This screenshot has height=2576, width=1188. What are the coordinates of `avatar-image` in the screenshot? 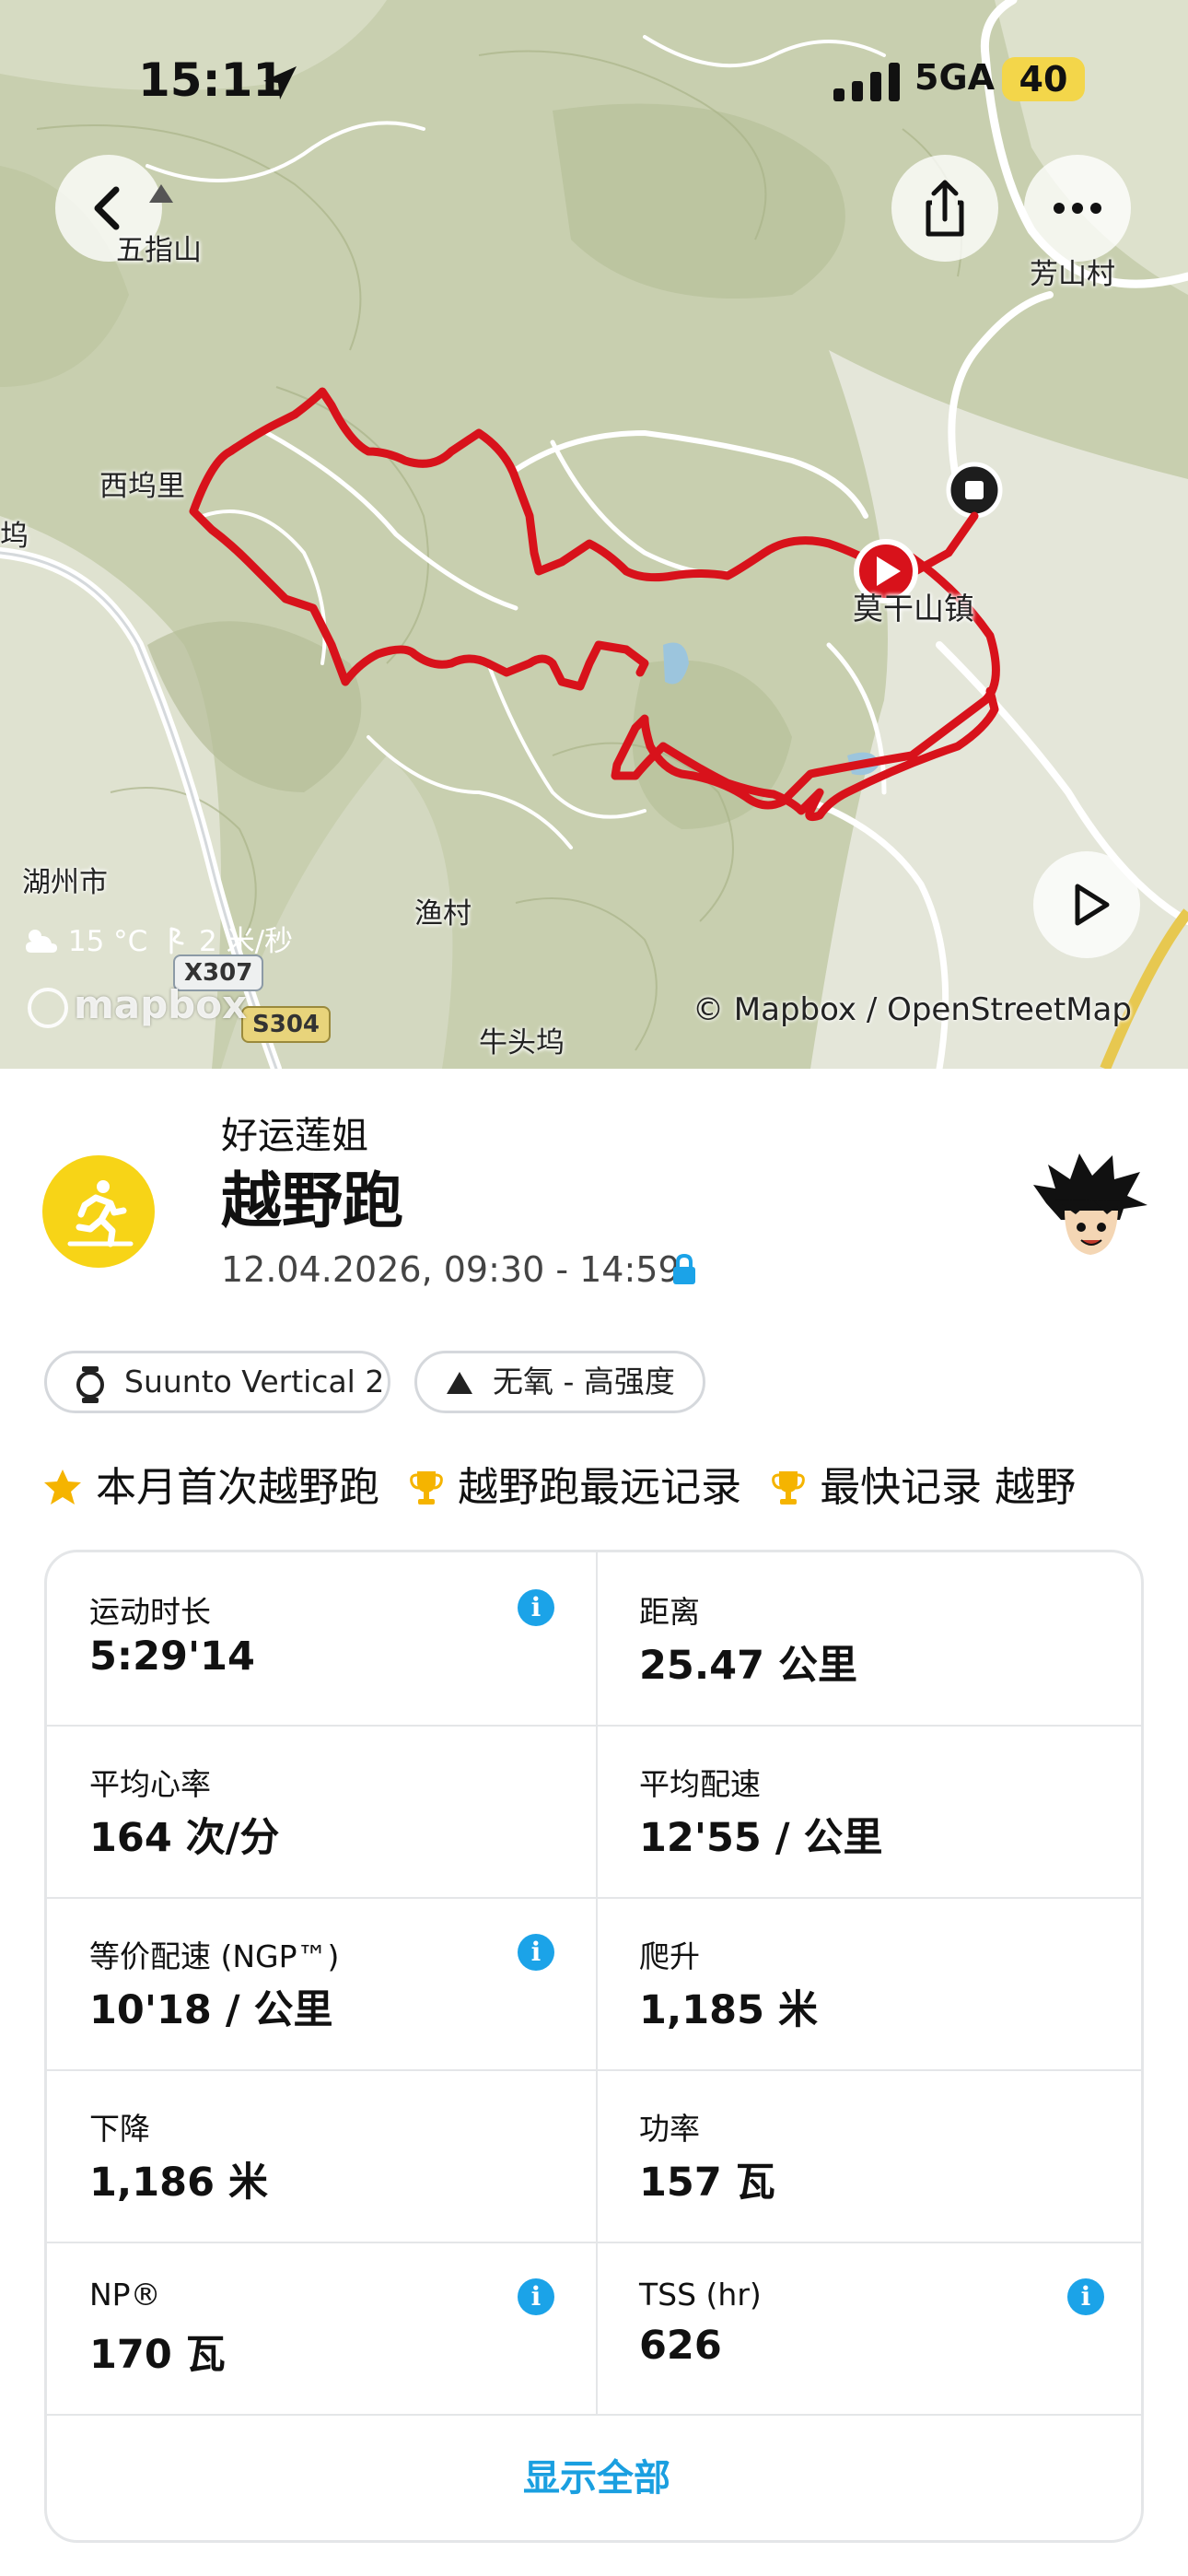 It's located at (1090, 1204).